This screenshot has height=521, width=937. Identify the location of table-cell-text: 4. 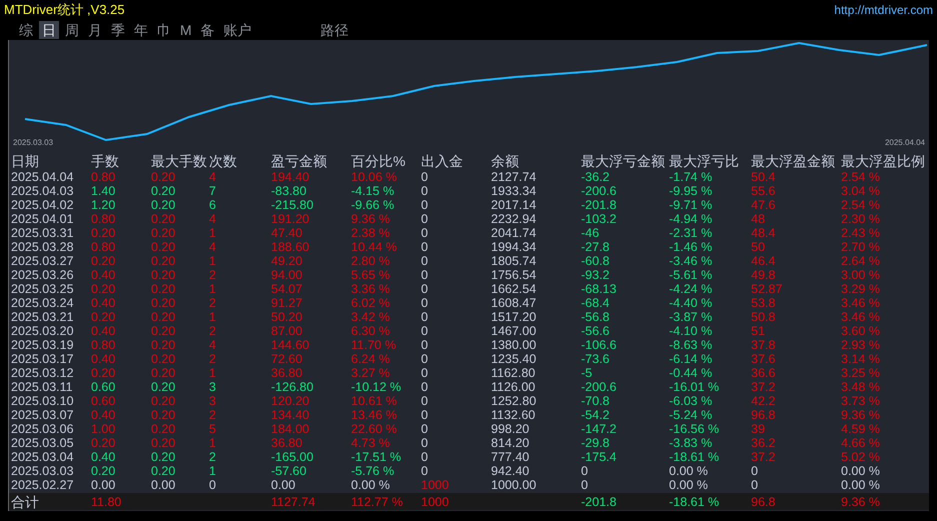
(213, 219).